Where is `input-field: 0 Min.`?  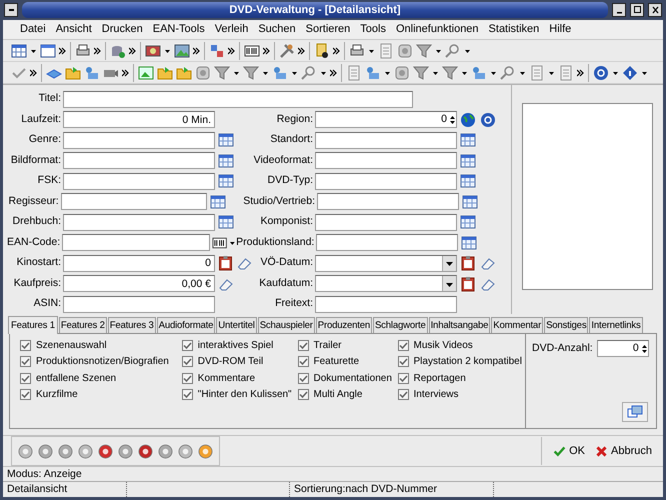
input-field: 0 Min. is located at coordinates (139, 119).